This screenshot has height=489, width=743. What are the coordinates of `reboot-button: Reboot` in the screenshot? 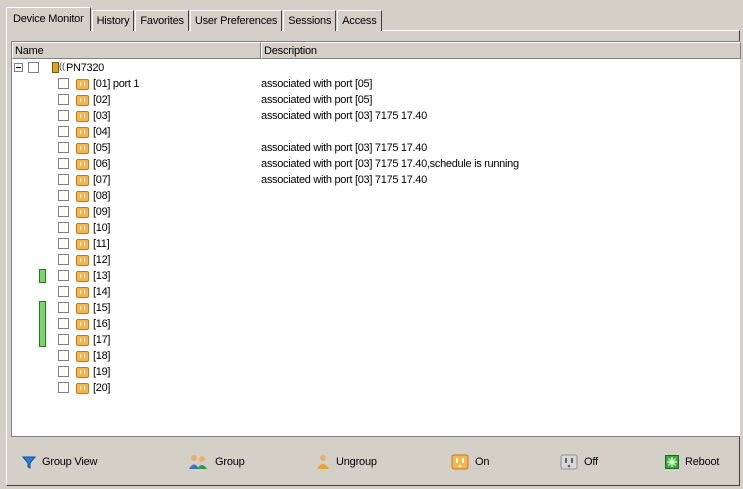 It's located at (692, 462).